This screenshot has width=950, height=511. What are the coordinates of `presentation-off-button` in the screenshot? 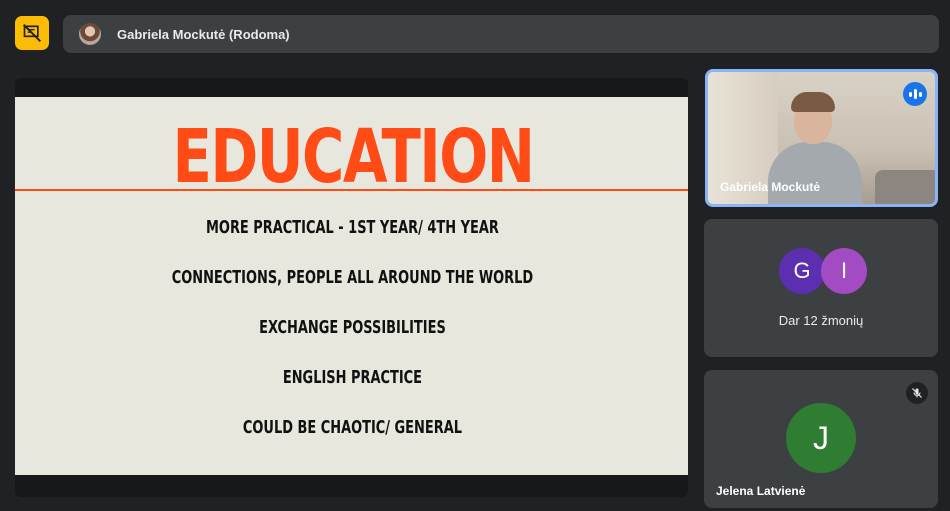 It's located at (32, 33).